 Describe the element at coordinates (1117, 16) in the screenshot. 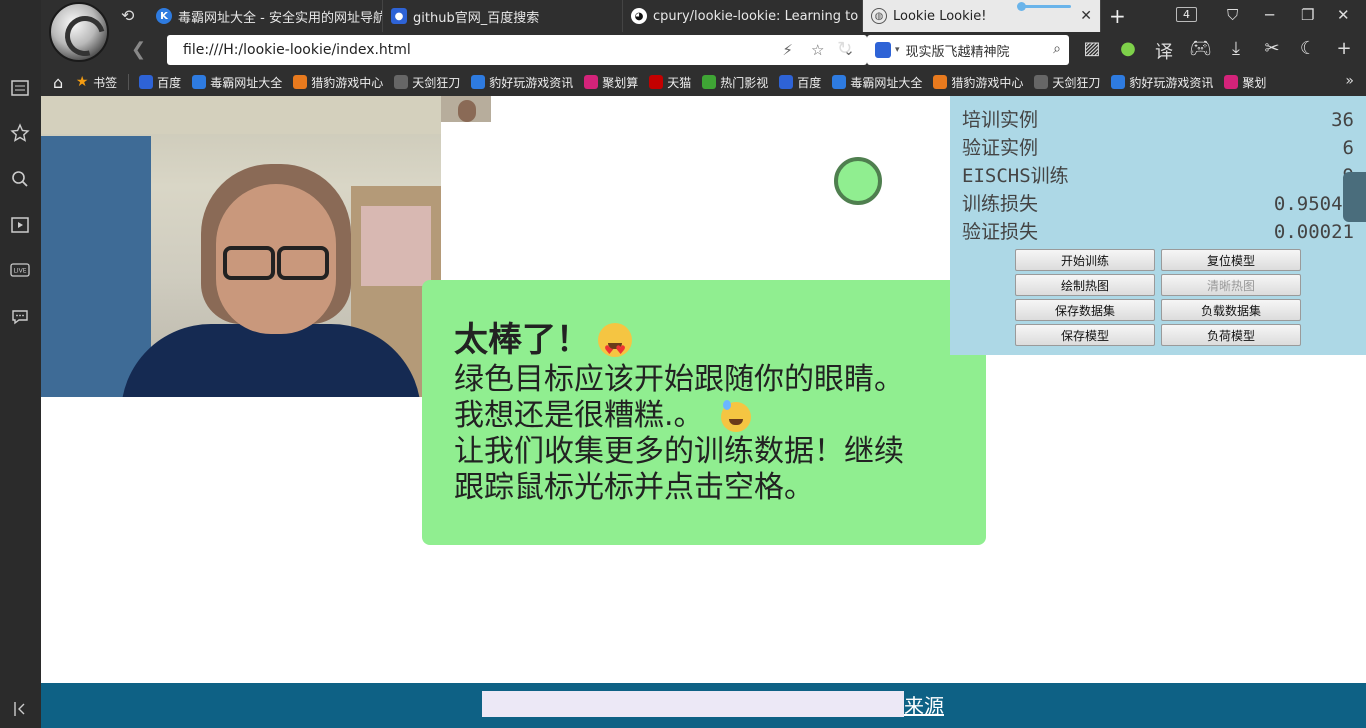

I see `new-tab-icon: +` at that location.